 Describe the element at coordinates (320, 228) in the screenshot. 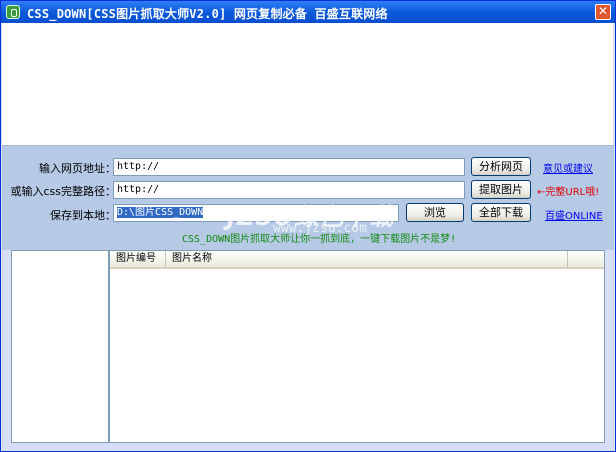

I see `watermark-url: www.jzsu.com` at that location.